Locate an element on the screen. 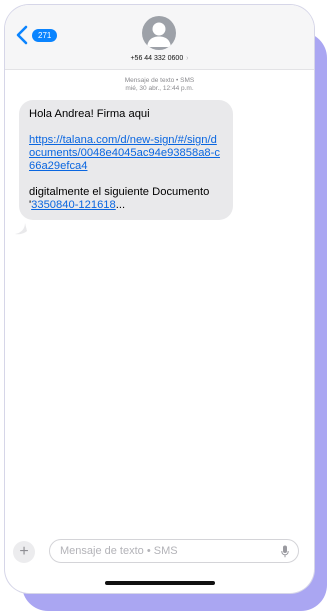 The height and width of the screenshot is (611, 327). contact-avatar is located at coordinates (159, 33).